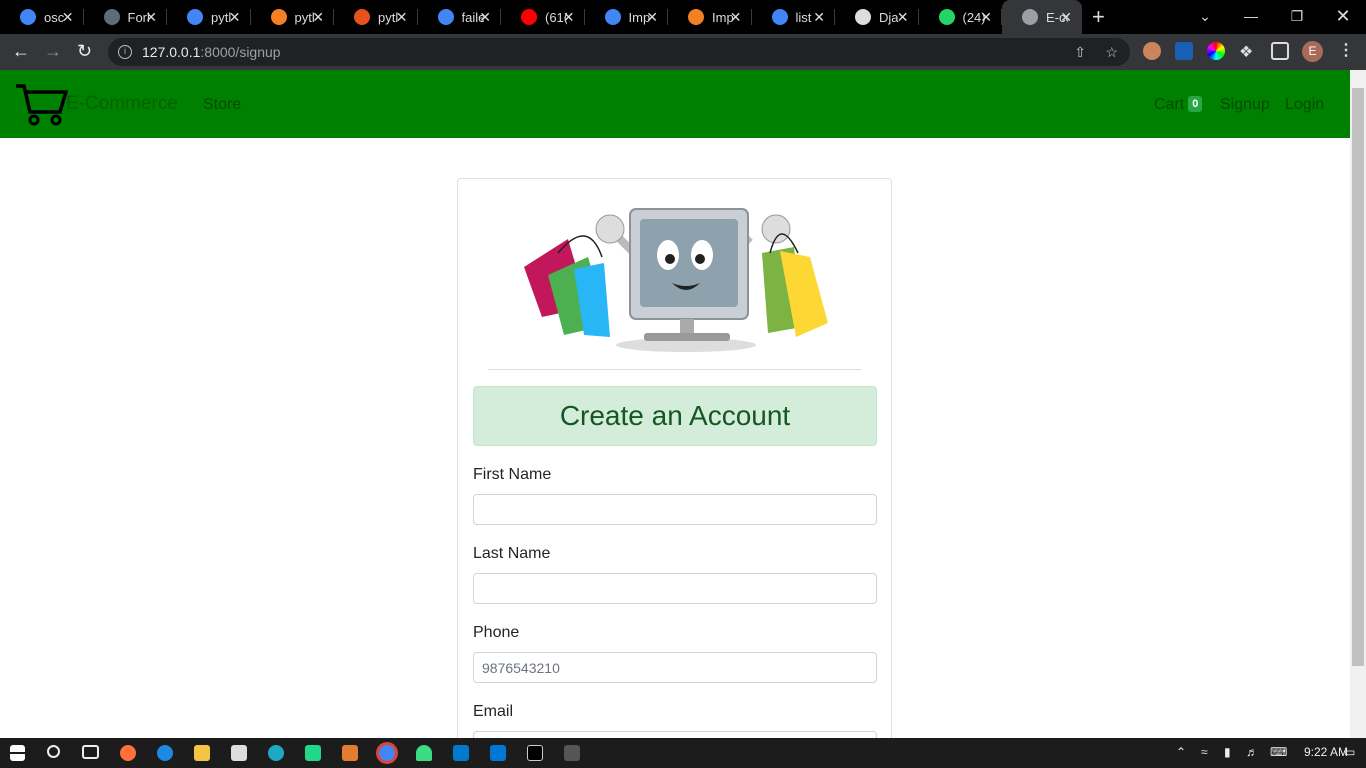 The width and height of the screenshot is (1366, 768). Describe the element at coordinates (171, 52) in the screenshot. I see `url-host: 127.0.0.1` at that location.